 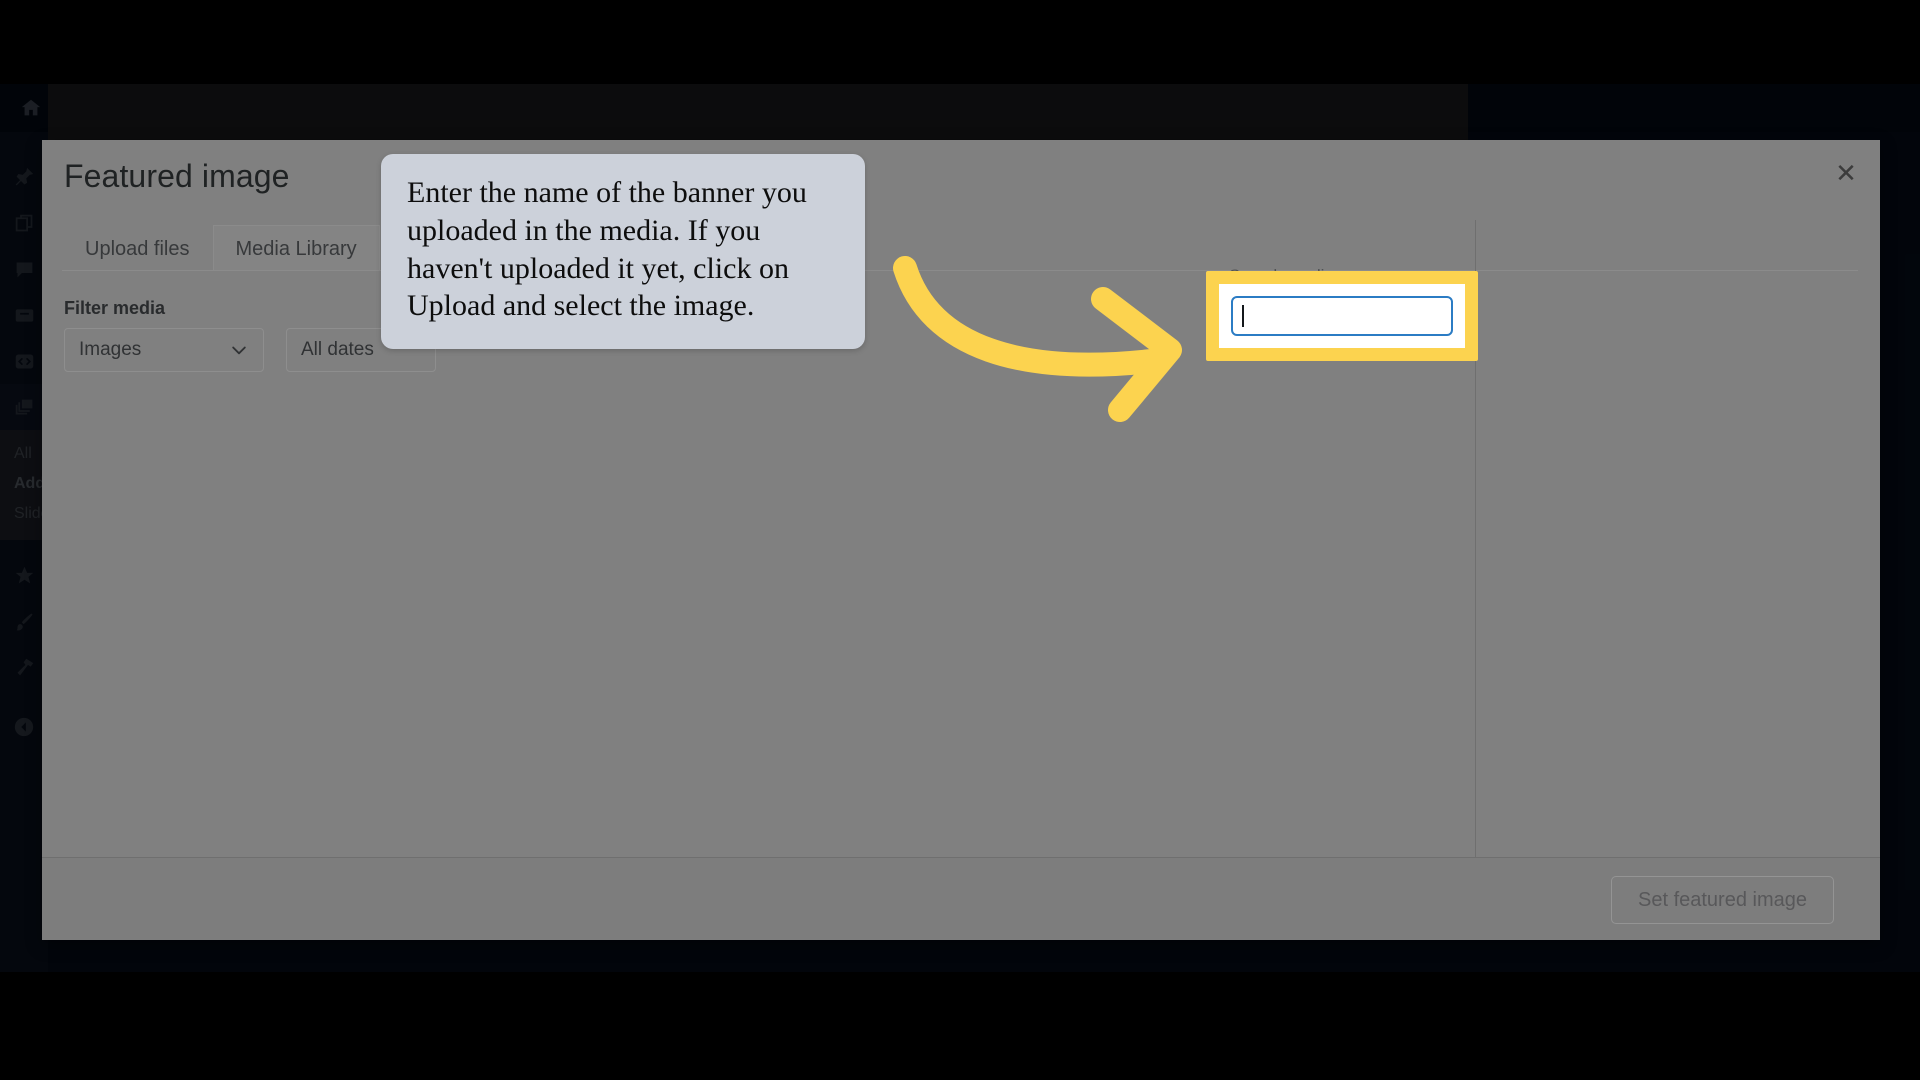 What do you see at coordinates (239, 350) in the screenshot?
I see `chevron-down-icon` at bounding box center [239, 350].